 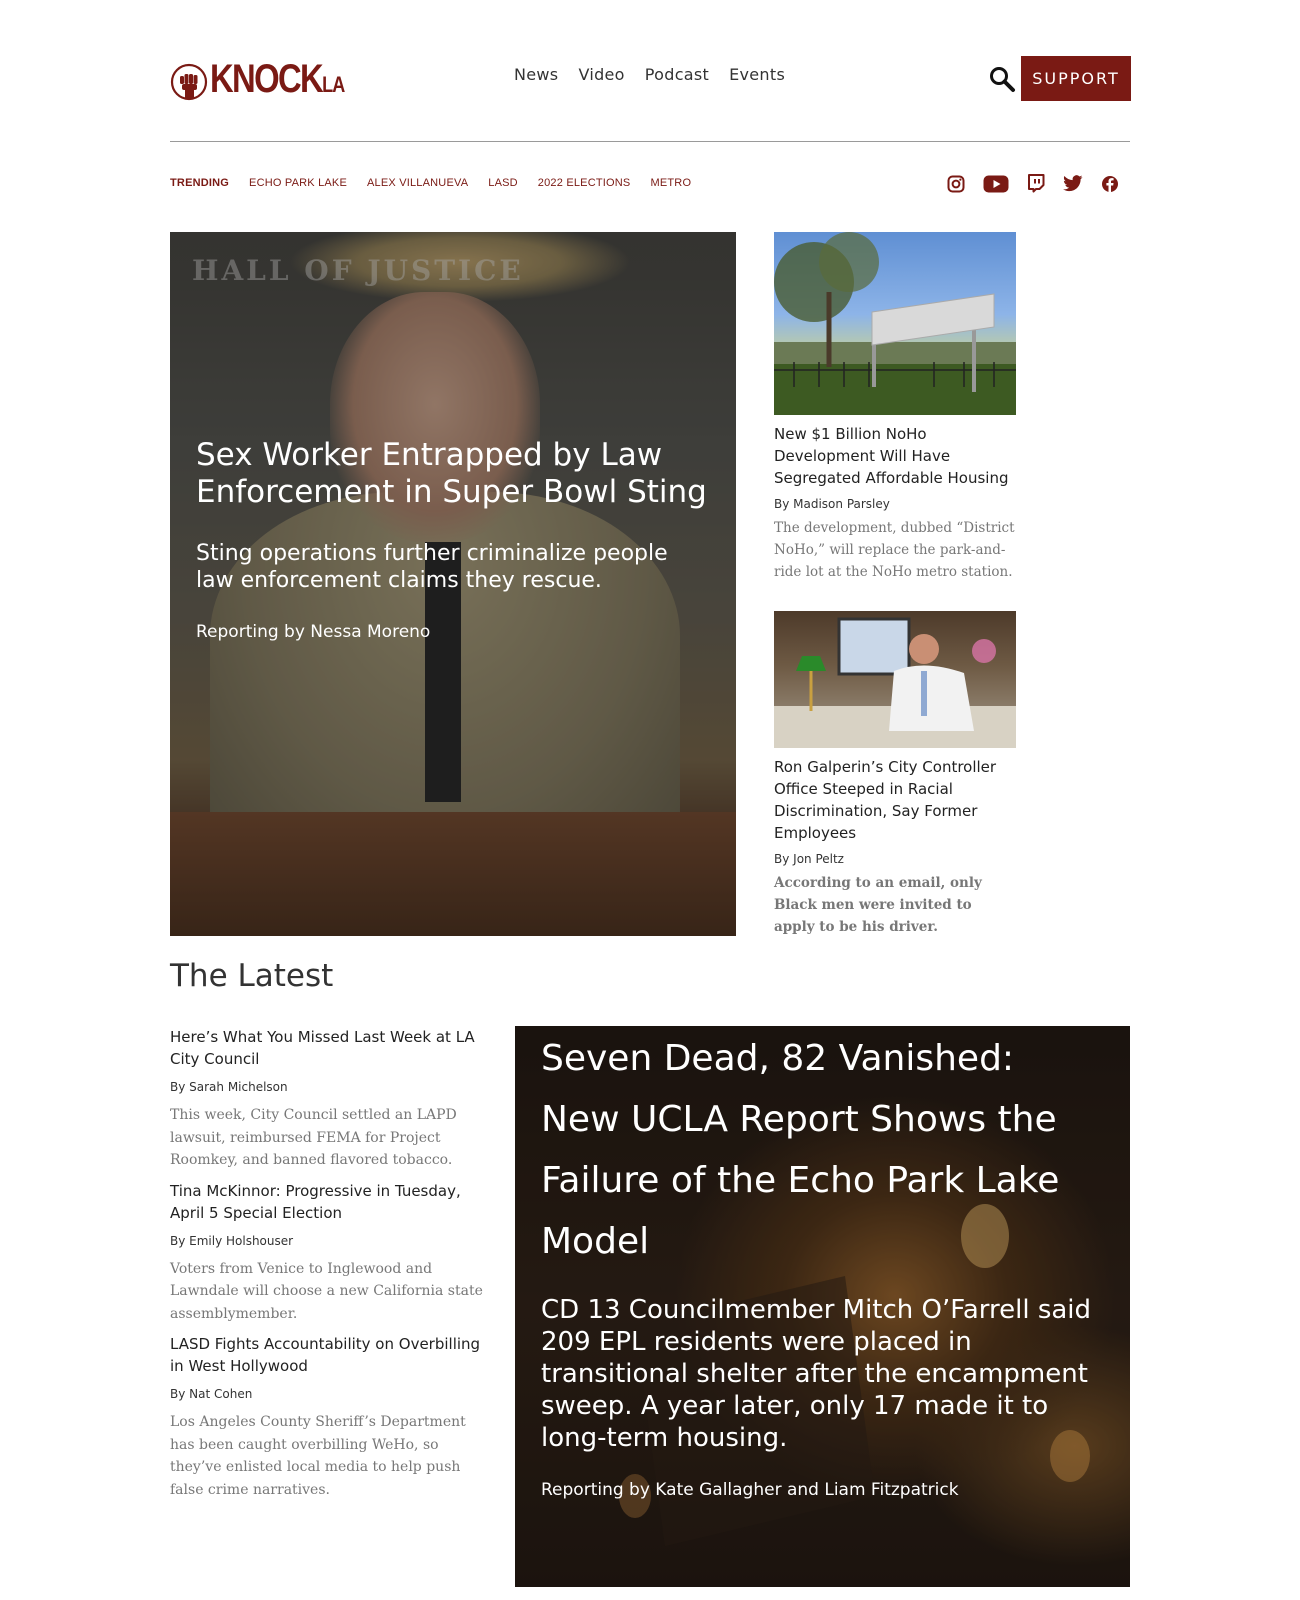 I want to click on office-desk-image, so click(x=895, y=682).